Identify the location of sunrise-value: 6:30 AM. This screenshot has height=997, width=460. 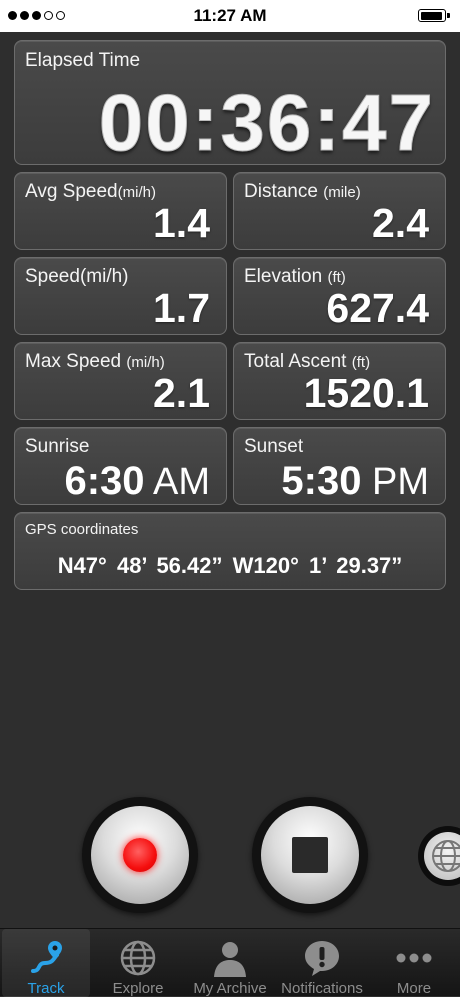
(137, 481).